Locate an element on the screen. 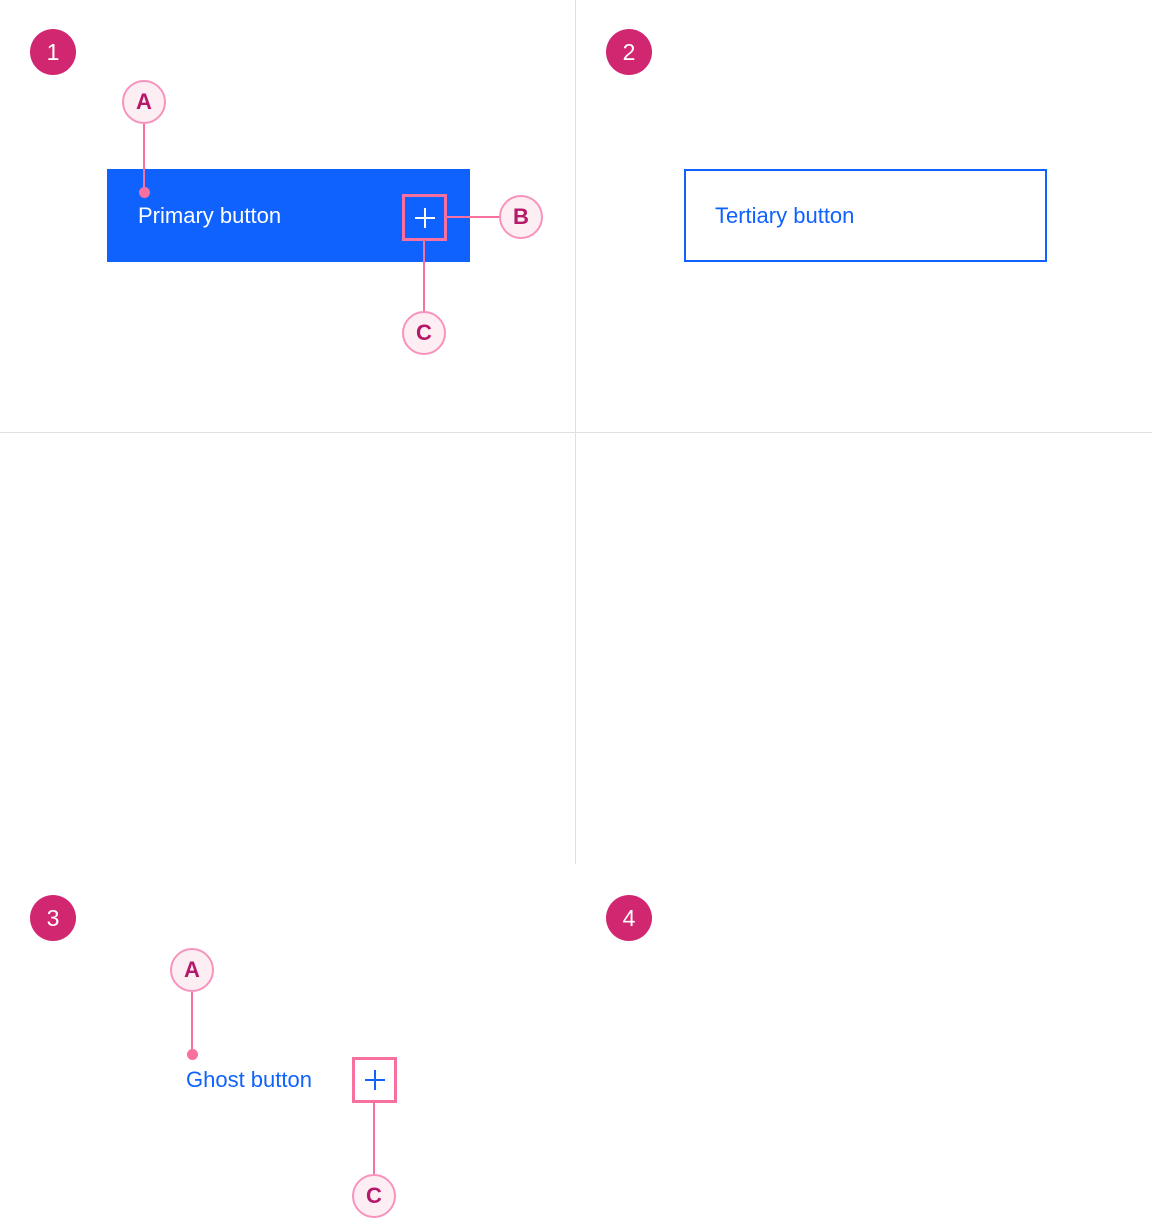  step-number-badge: 2 is located at coordinates (629, 52).